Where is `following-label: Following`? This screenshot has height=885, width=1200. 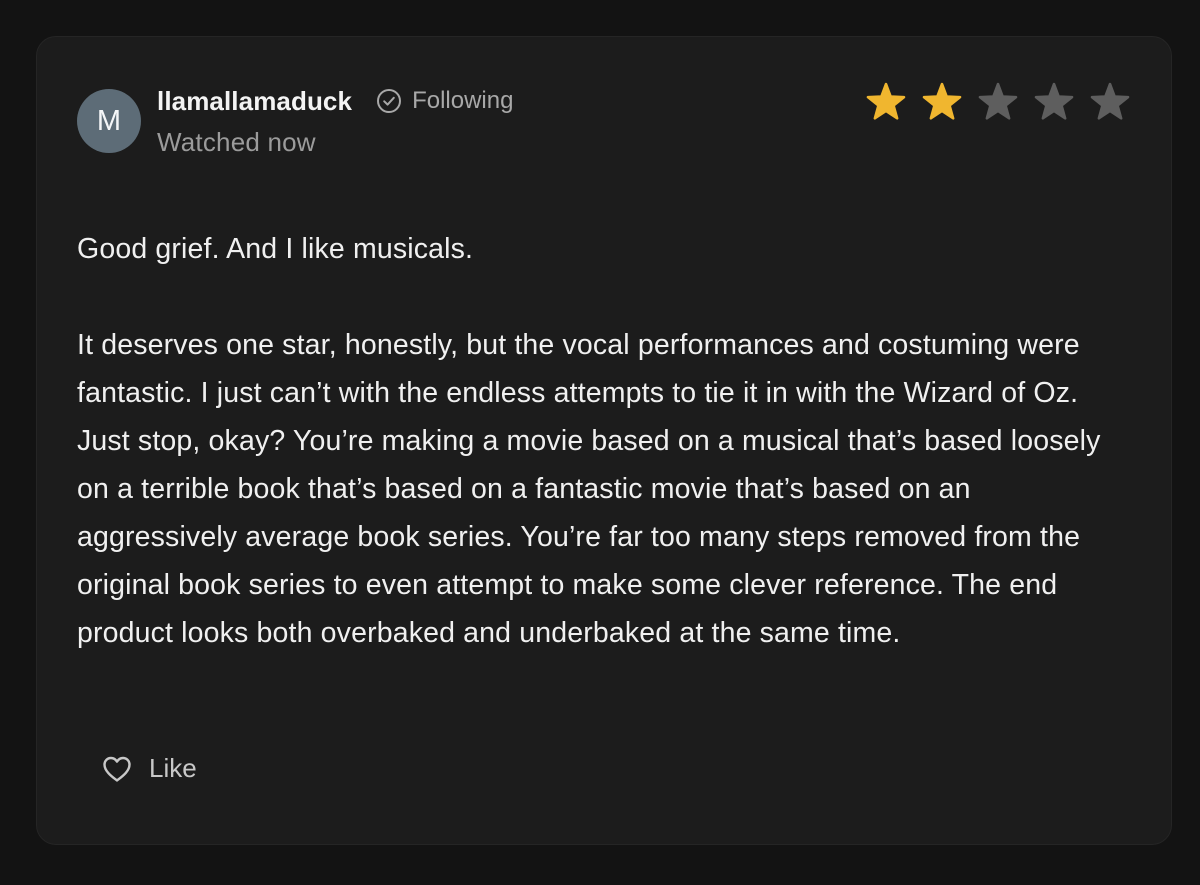
following-label: Following is located at coordinates (463, 100).